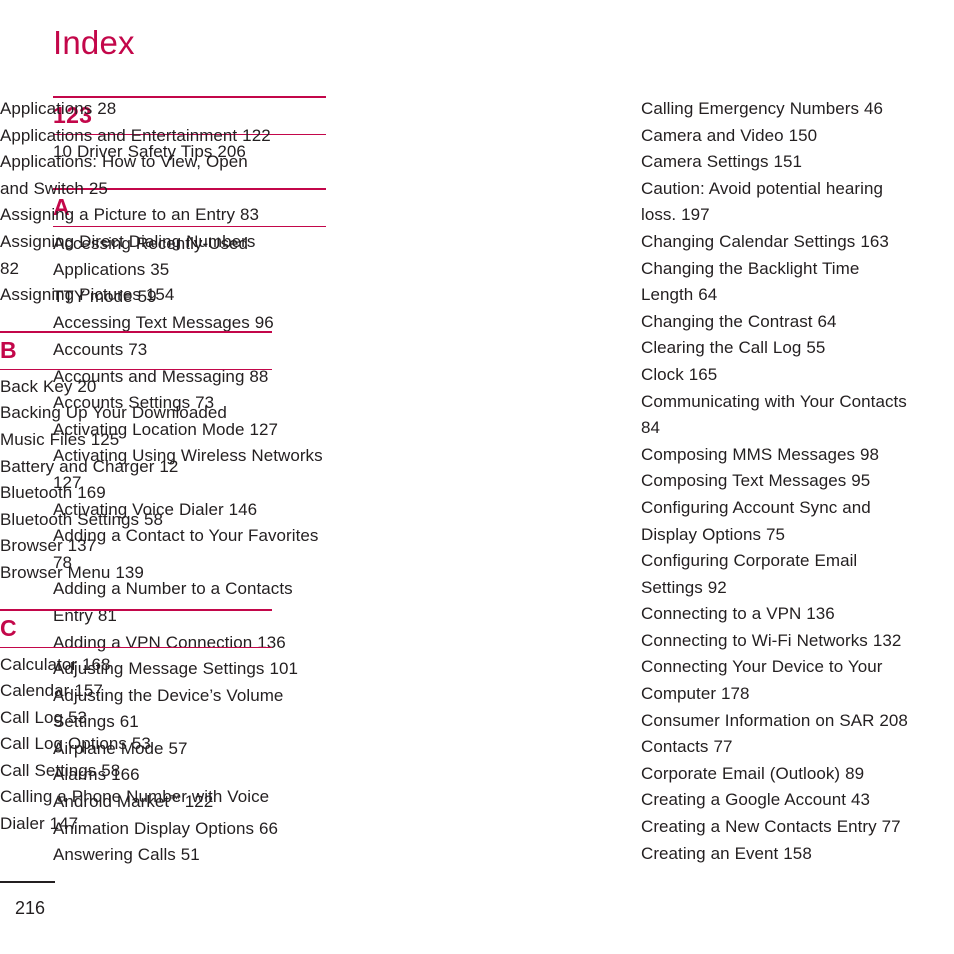  I want to click on index-entry: Connecting to a VPN 136, so click(777, 614).